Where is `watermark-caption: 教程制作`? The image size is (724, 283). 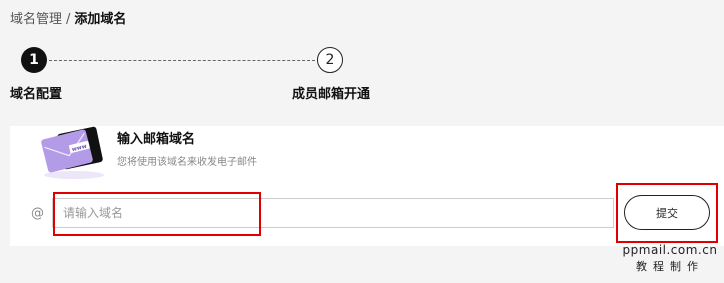 watermark-caption: 教程制作 is located at coordinates (670, 266).